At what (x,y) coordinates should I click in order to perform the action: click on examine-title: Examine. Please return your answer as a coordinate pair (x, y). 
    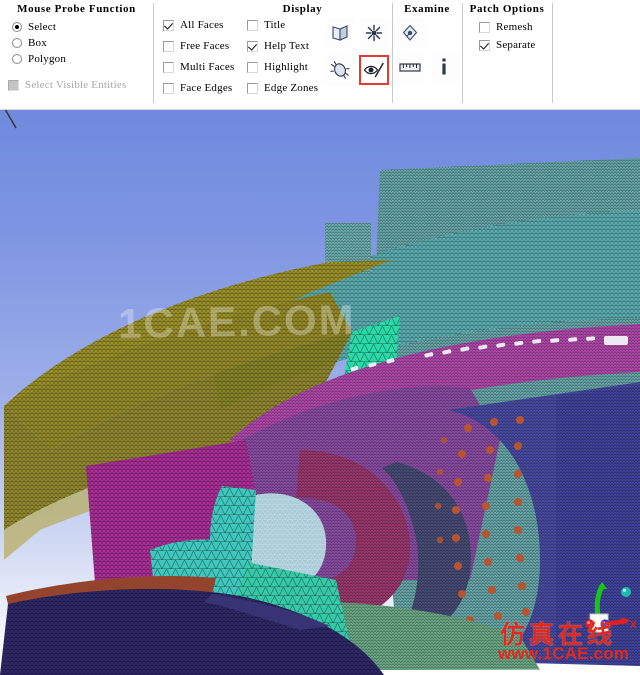
    Looking at the image, I should click on (427, 9).